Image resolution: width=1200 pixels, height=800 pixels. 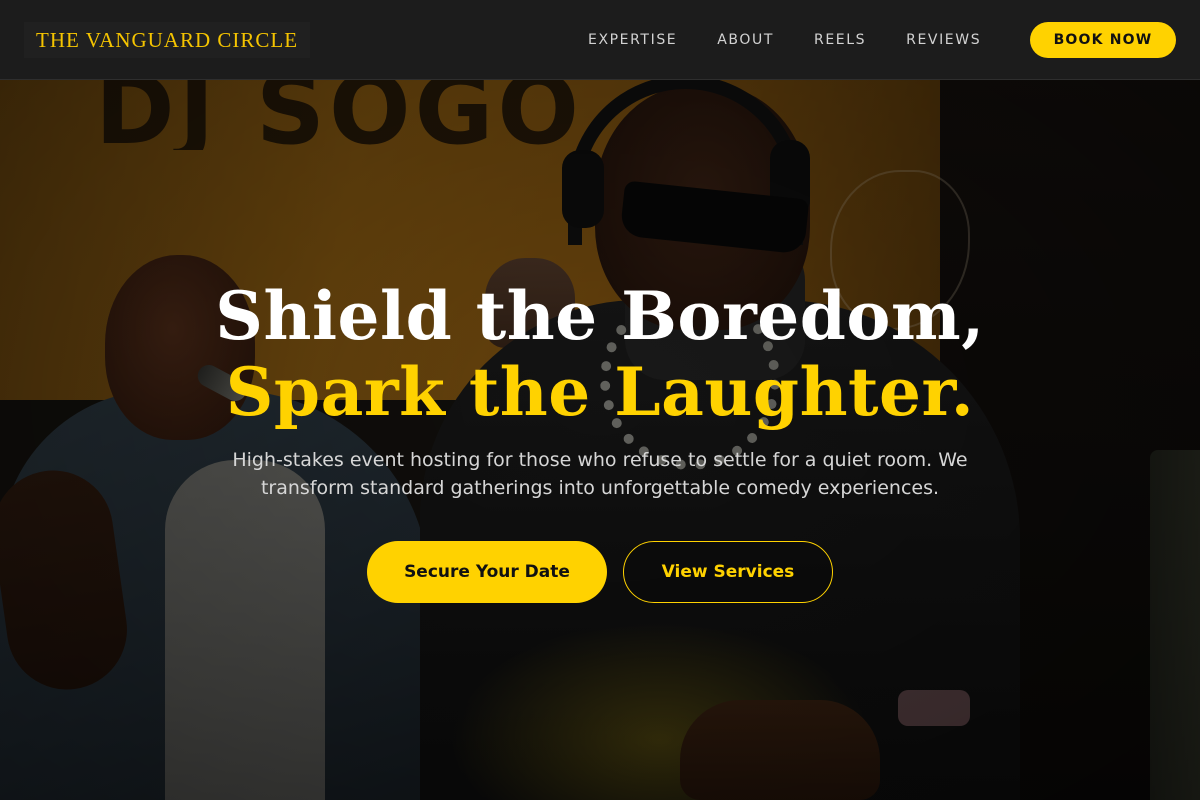 What do you see at coordinates (728, 572) in the screenshot?
I see `view-services-button: View Services` at bounding box center [728, 572].